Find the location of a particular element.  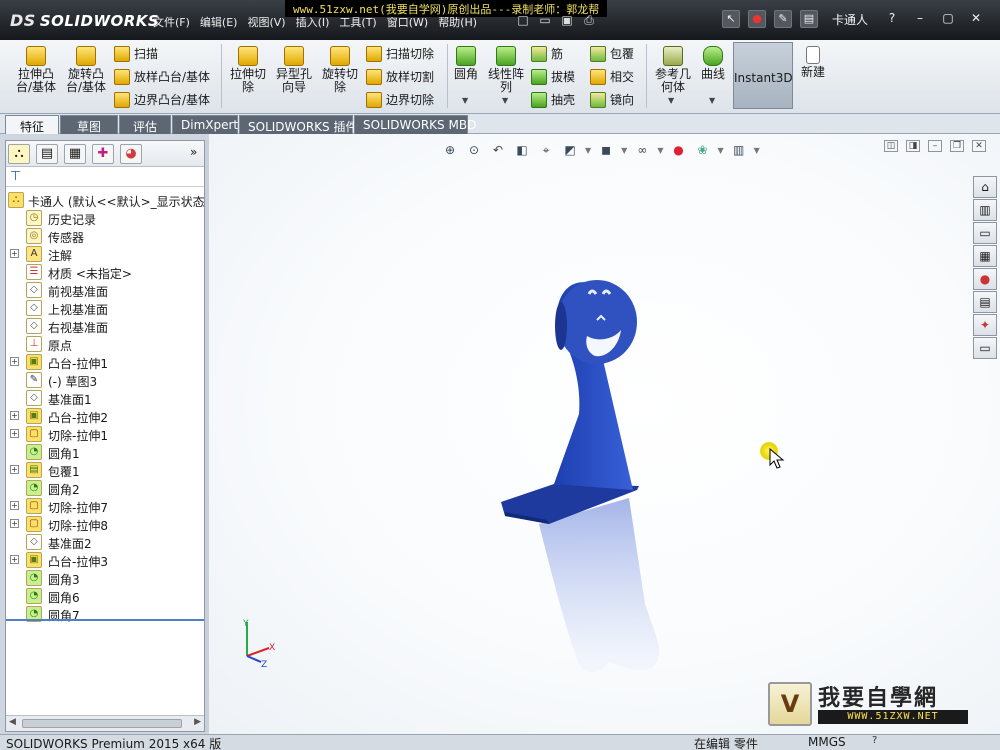

loft-boss-button: 放样凸台/基体 is located at coordinates (162, 76).